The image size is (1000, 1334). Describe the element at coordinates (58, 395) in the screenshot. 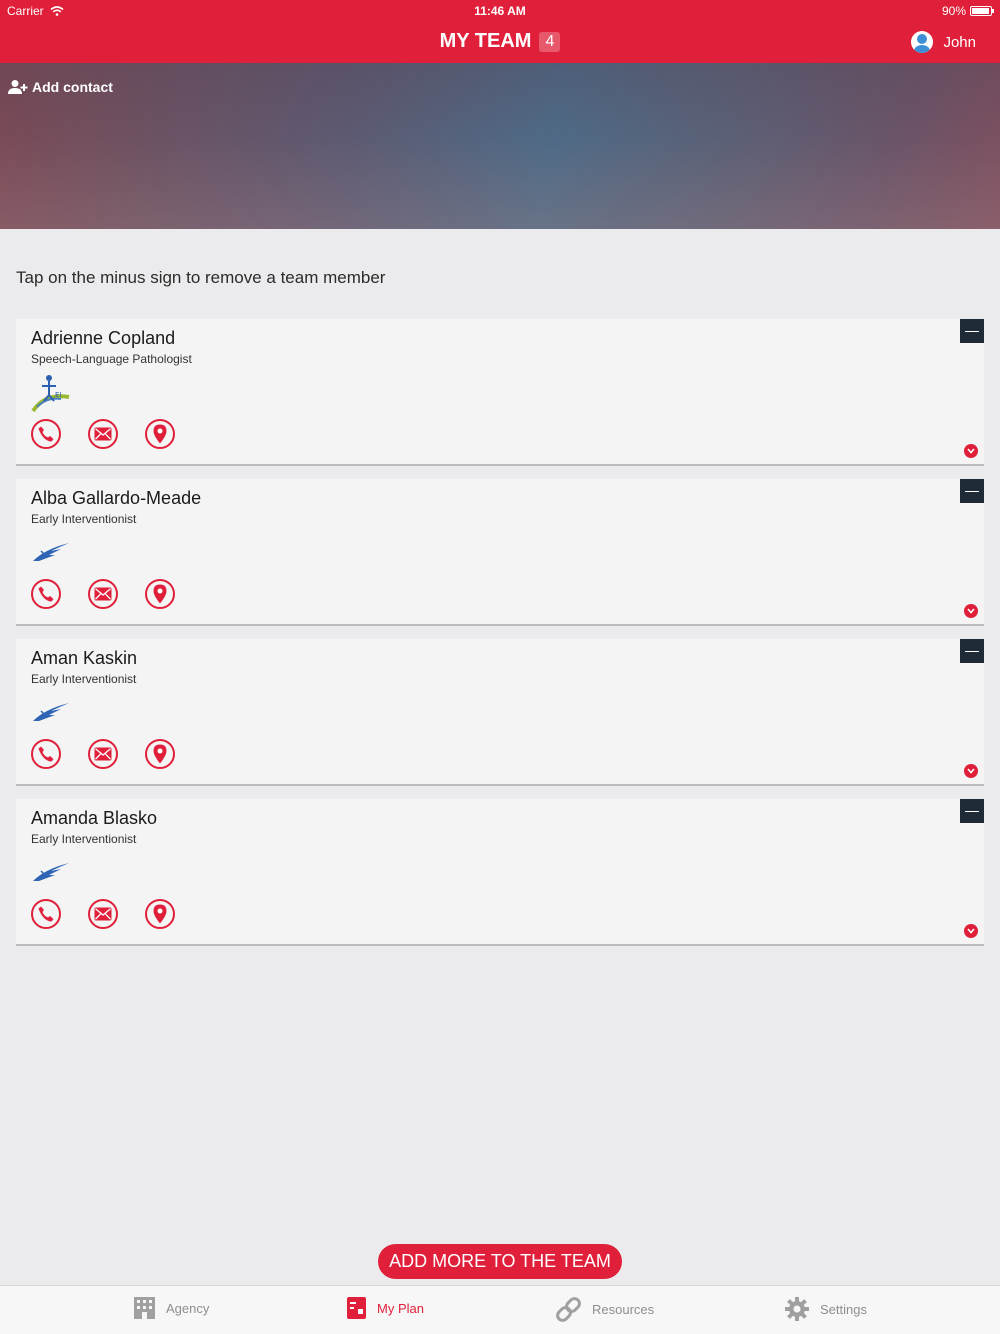

I see `svg-text: EI` at that location.